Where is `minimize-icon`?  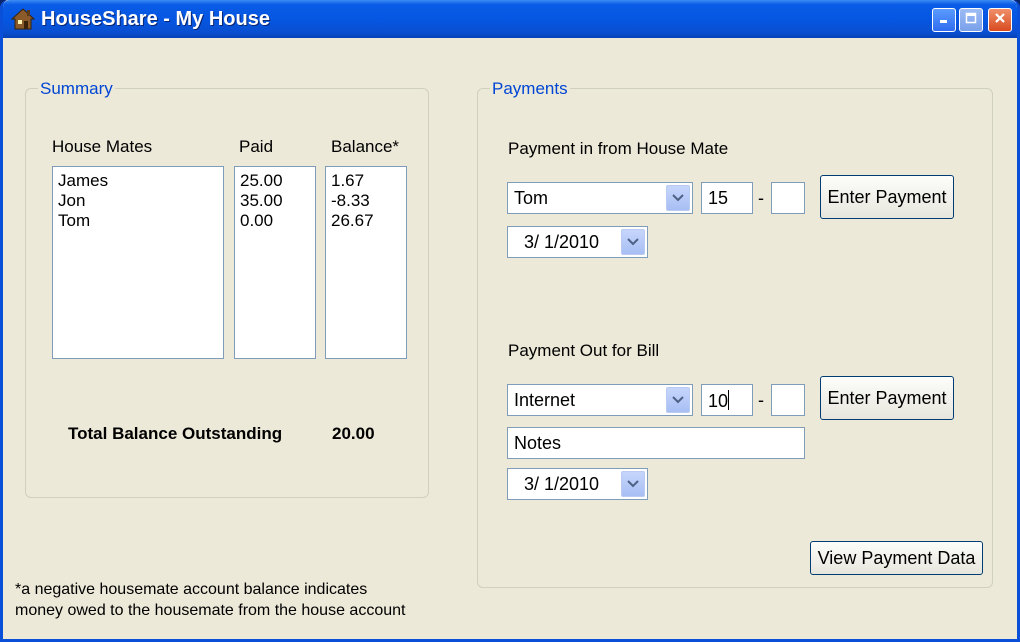 minimize-icon is located at coordinates (944, 20).